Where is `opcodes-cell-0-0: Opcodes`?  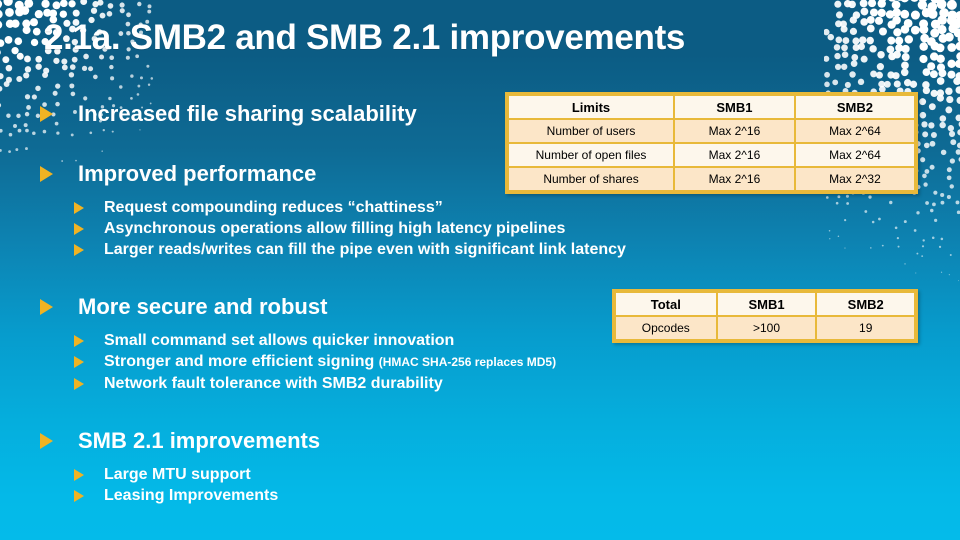 opcodes-cell-0-0: Opcodes is located at coordinates (666, 328).